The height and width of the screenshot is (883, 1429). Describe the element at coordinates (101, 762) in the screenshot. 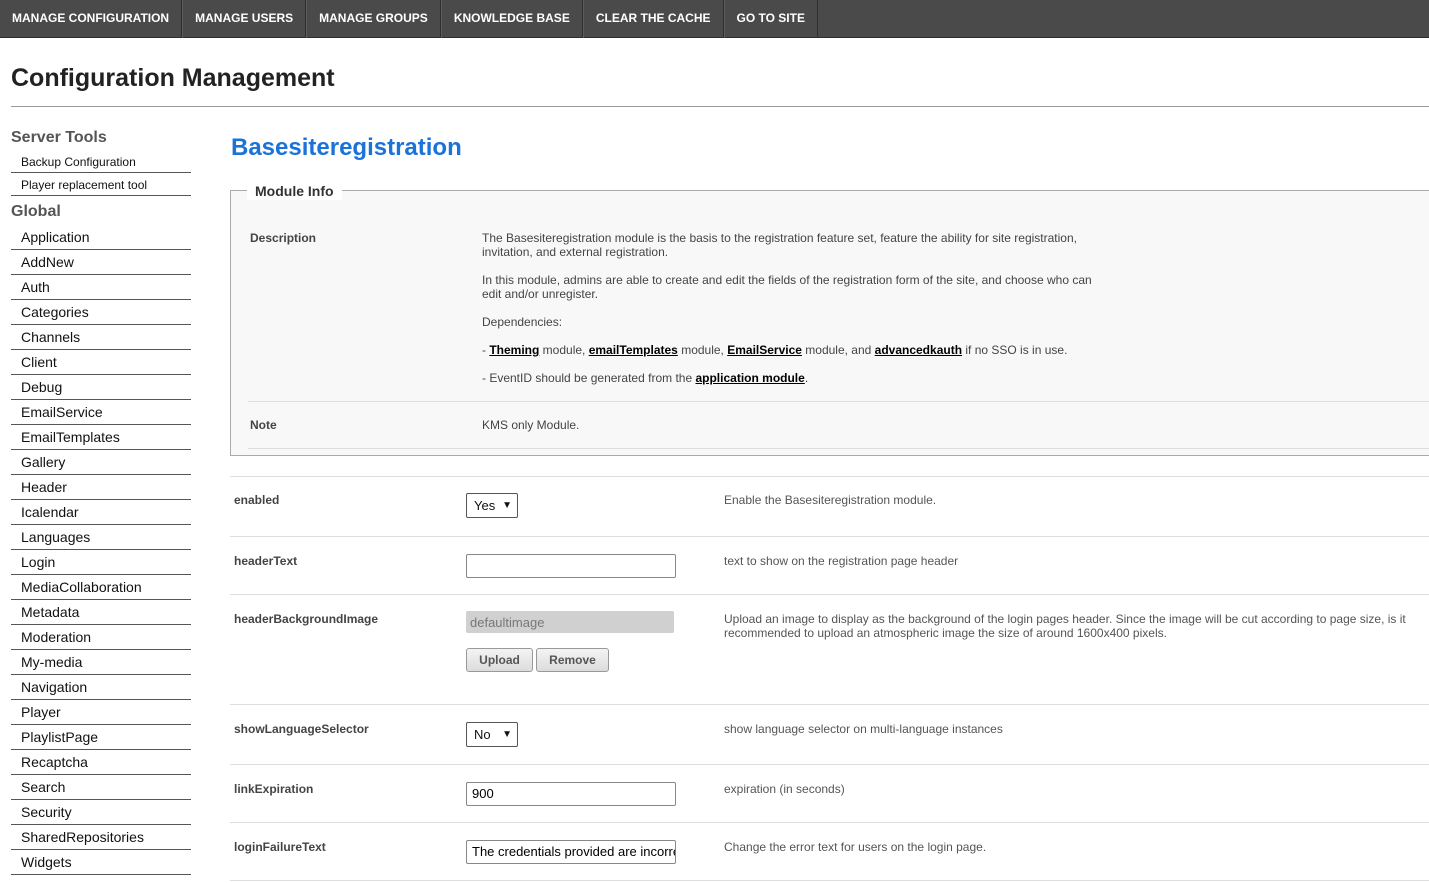

I see `sidebar-item-recaptcha: Recaptcha` at that location.